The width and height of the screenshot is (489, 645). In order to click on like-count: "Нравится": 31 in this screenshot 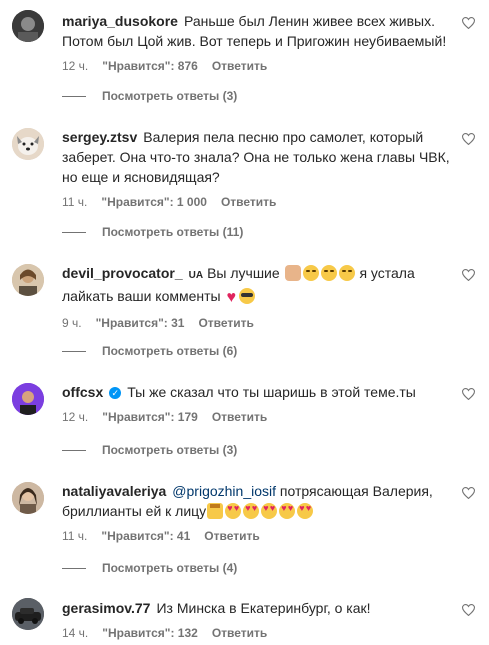, I will do `click(140, 323)`.